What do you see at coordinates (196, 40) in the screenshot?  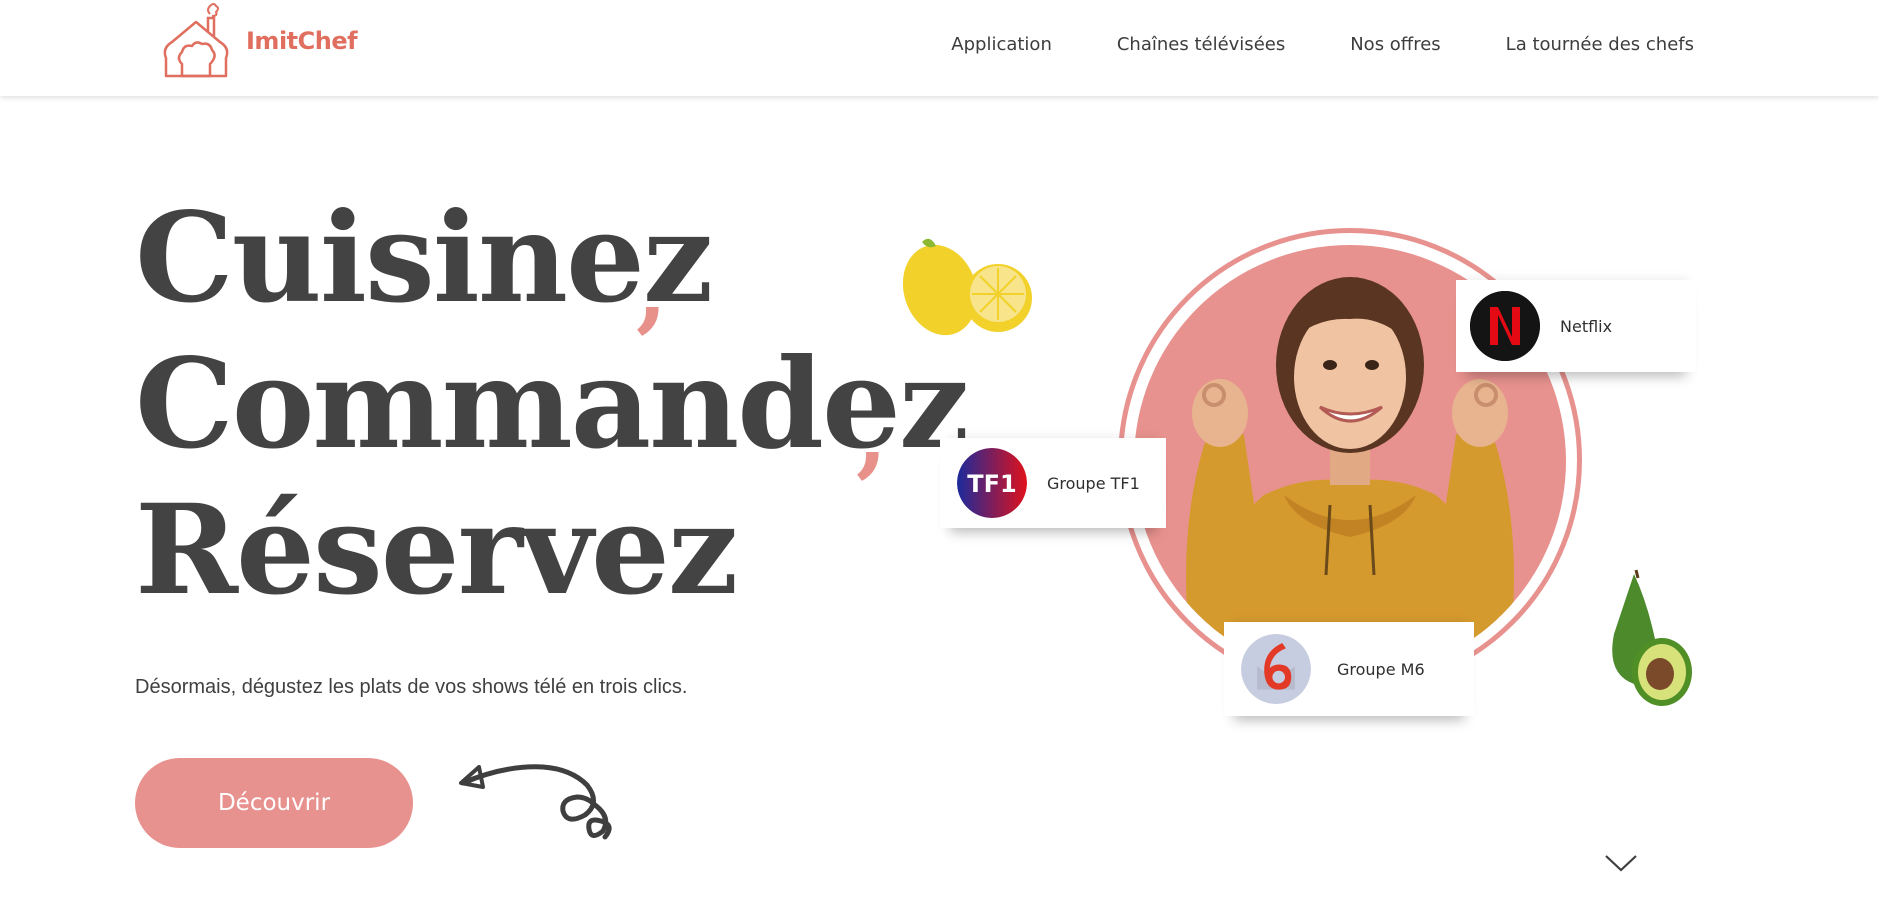 I see `chef-hat-logo-icon` at bounding box center [196, 40].